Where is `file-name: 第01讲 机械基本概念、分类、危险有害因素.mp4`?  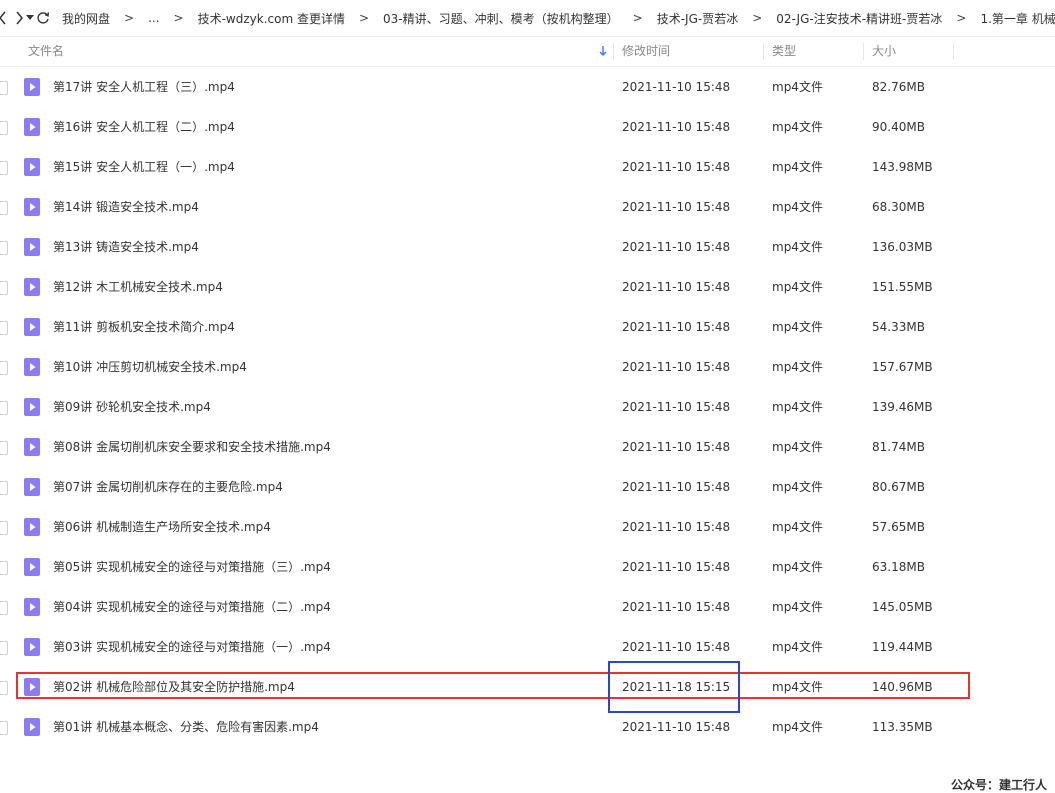 file-name: 第01讲 机械基本概念、分类、危险有害因素.mp4 is located at coordinates (186, 727).